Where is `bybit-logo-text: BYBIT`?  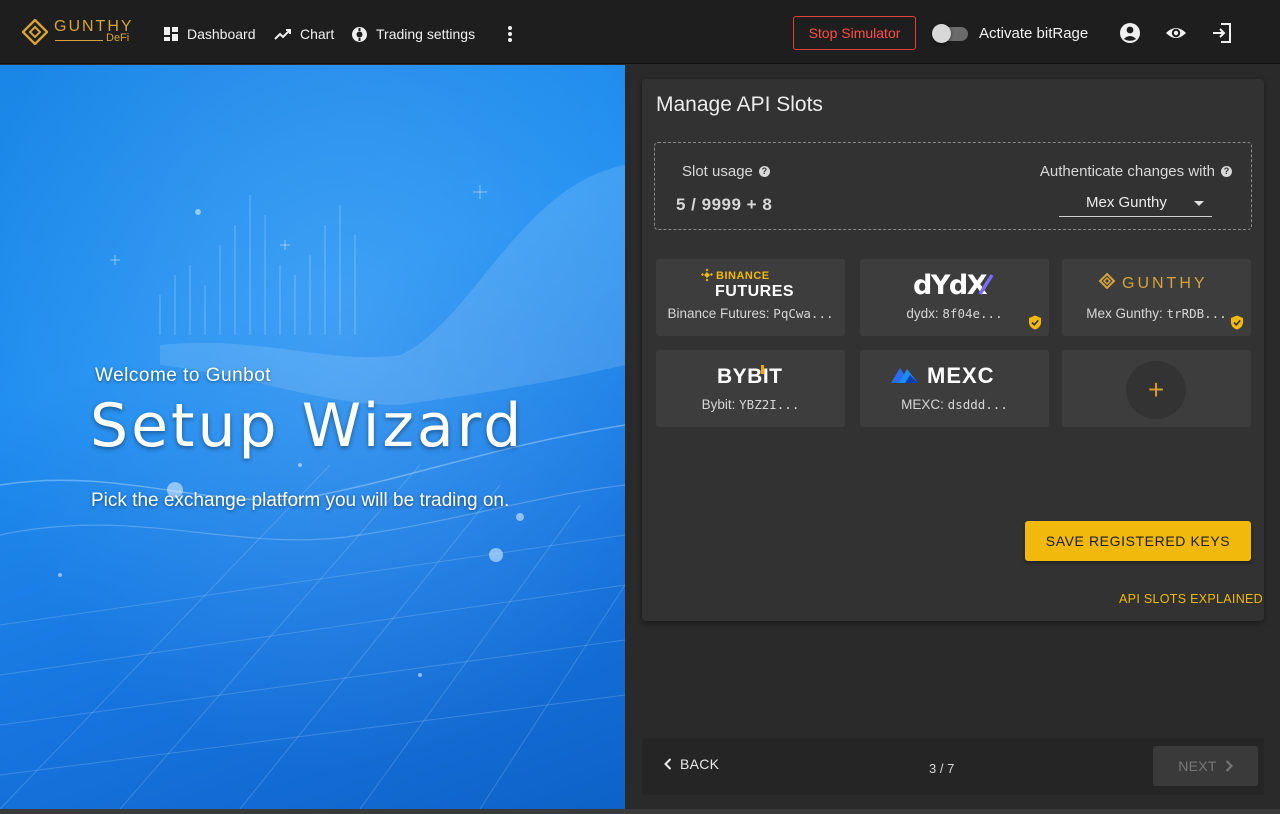 bybit-logo-text: BYBIT is located at coordinates (750, 376).